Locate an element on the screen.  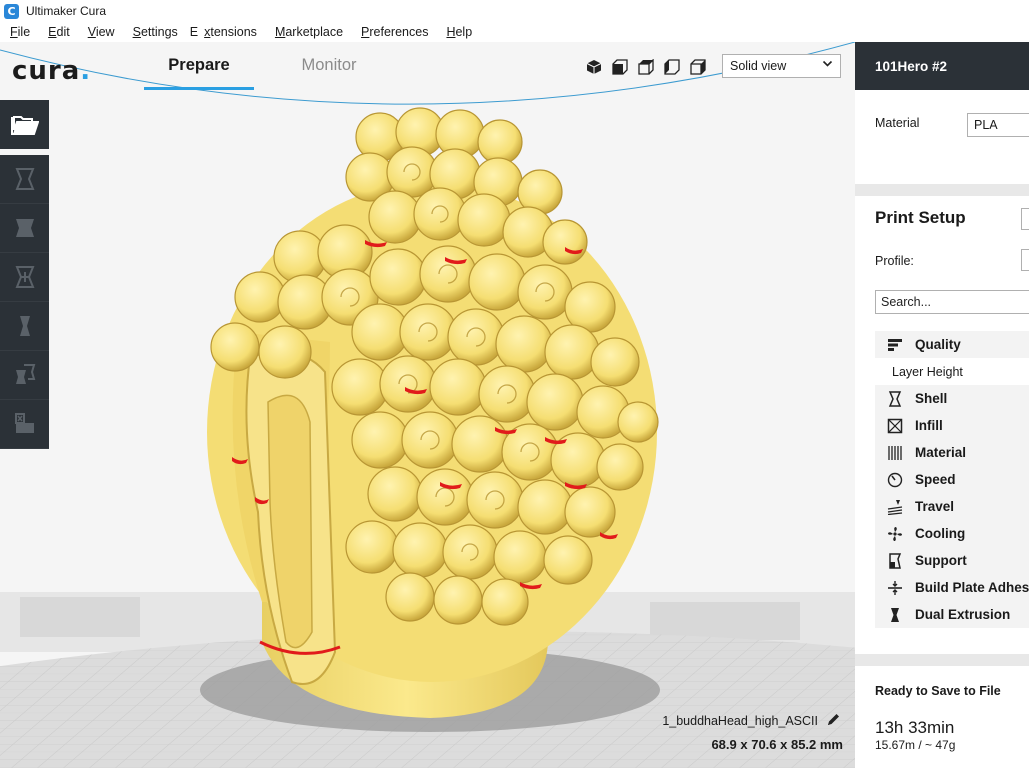
shell-icon is located at coordinates (895, 398).